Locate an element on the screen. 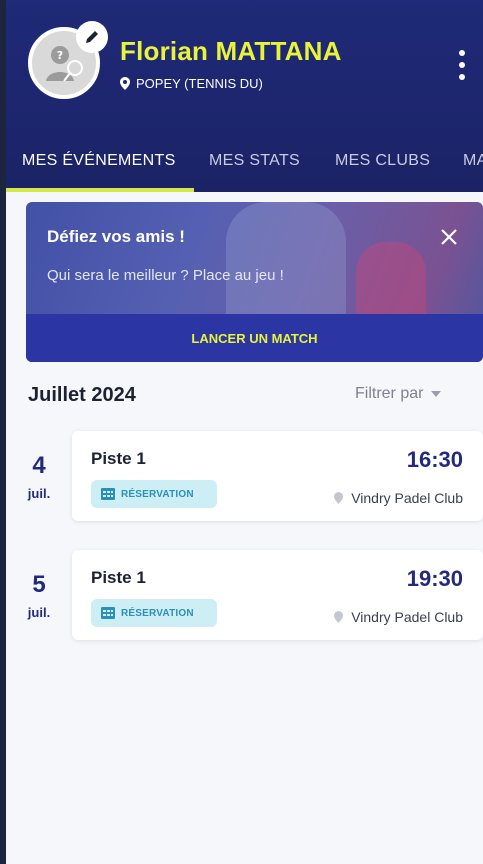  event-time: 19:30 is located at coordinates (434, 578).